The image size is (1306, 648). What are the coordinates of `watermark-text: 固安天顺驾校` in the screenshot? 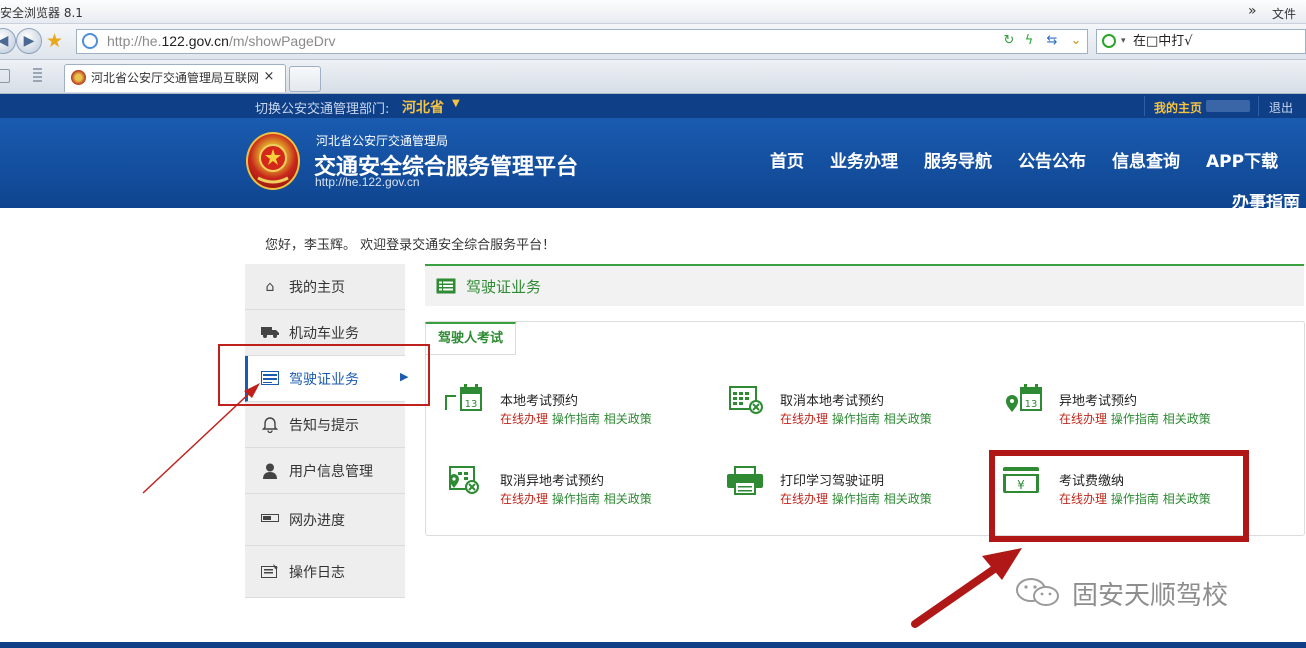 It's located at (1150, 596).